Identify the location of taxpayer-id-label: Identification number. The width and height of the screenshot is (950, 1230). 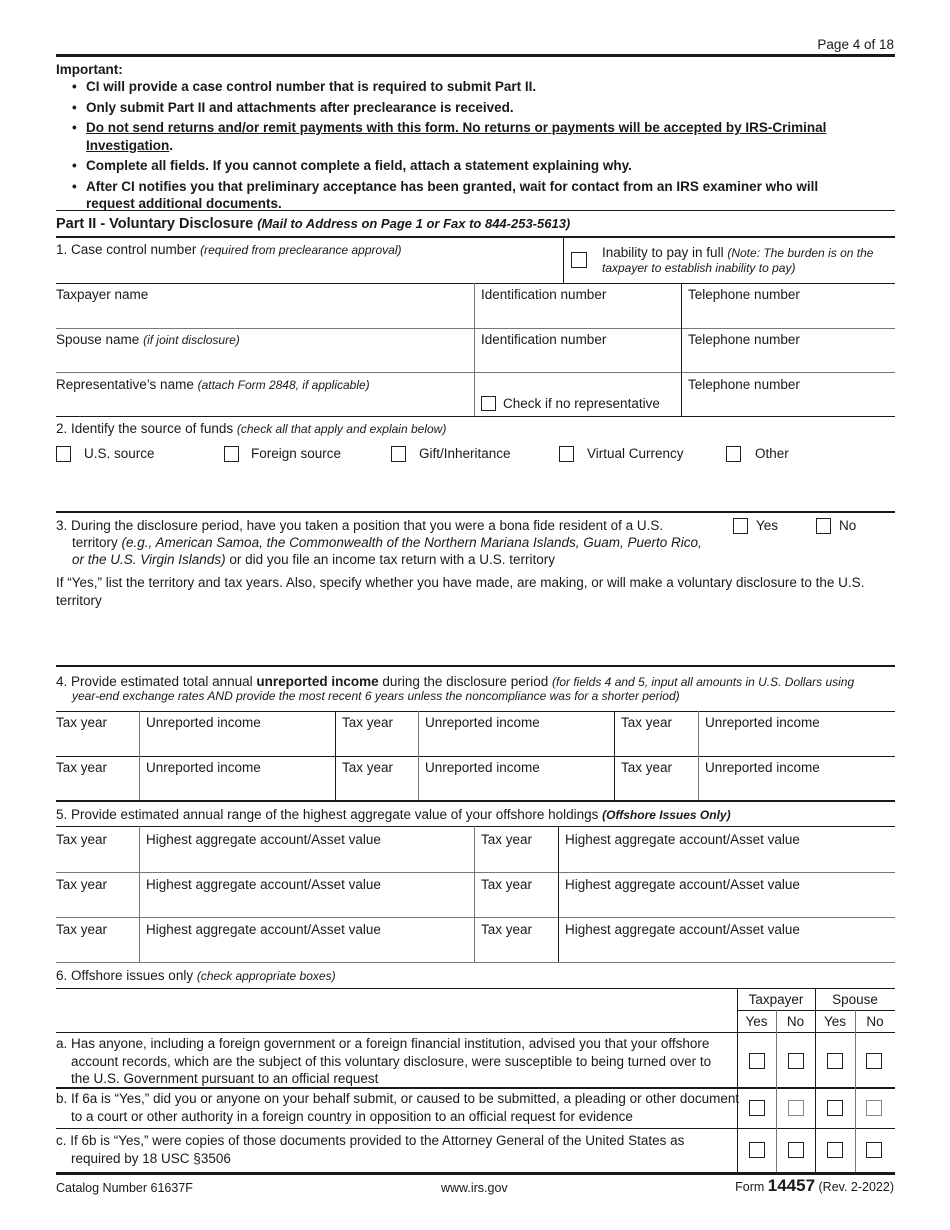
(544, 294).